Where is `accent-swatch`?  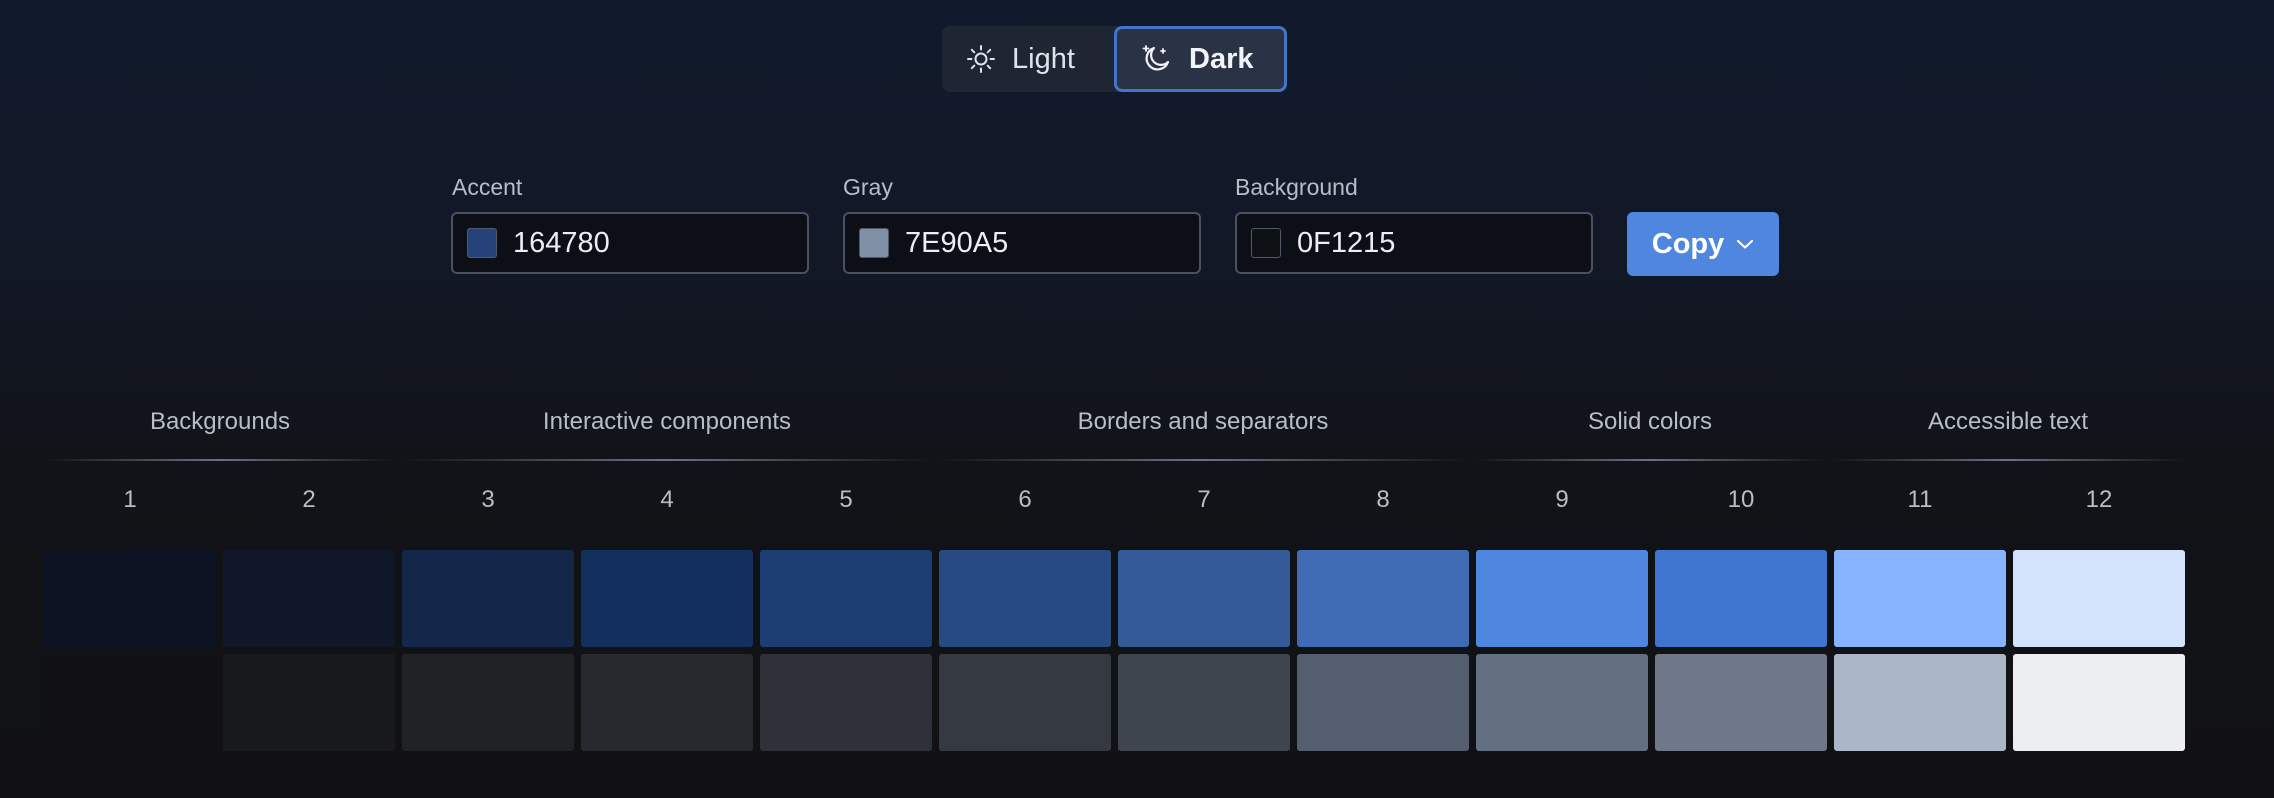
accent-swatch is located at coordinates (482, 243).